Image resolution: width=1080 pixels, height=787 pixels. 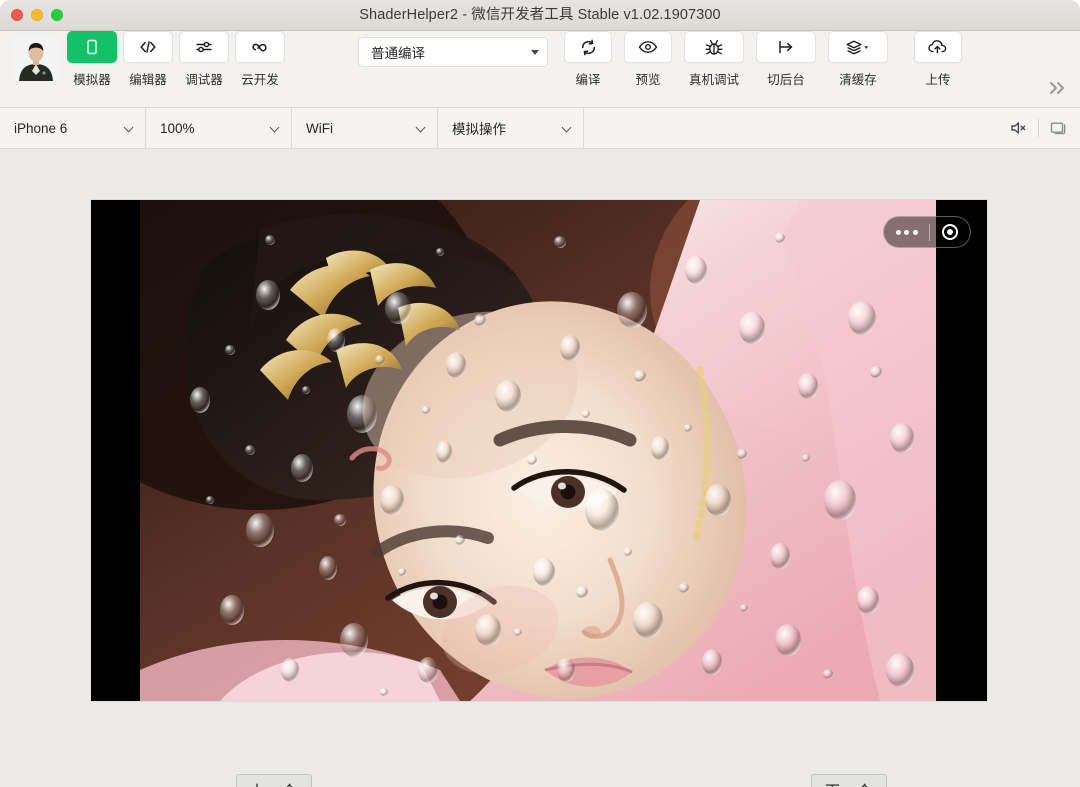 I want to click on action-tool-group: 编译 预览 真机调试 切后台 清缓存 上传, so click(x=767, y=59).